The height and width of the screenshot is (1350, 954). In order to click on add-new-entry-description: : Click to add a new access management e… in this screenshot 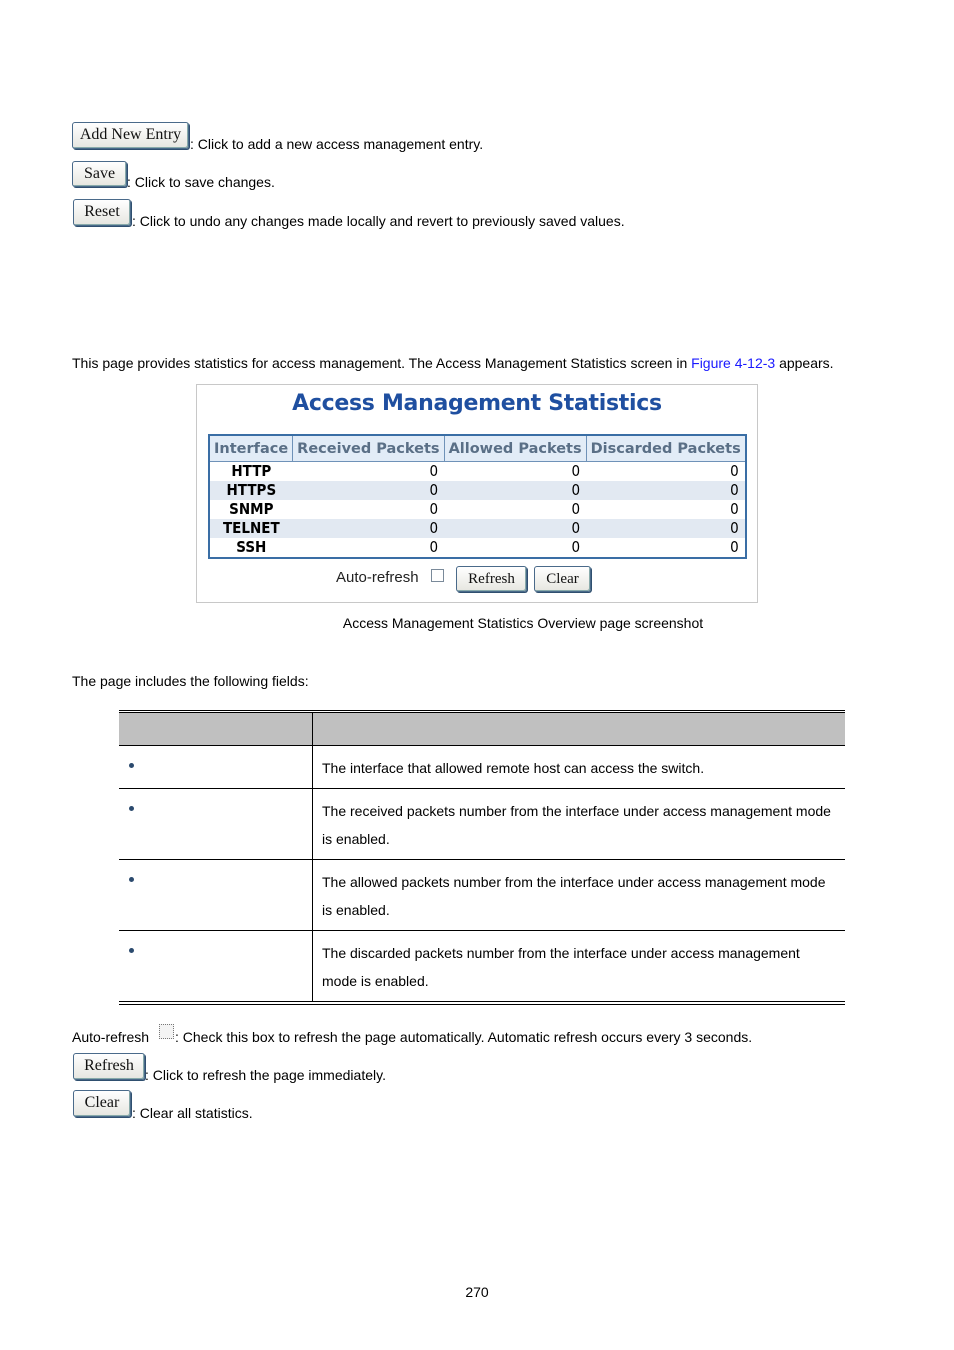, I will do `click(337, 144)`.